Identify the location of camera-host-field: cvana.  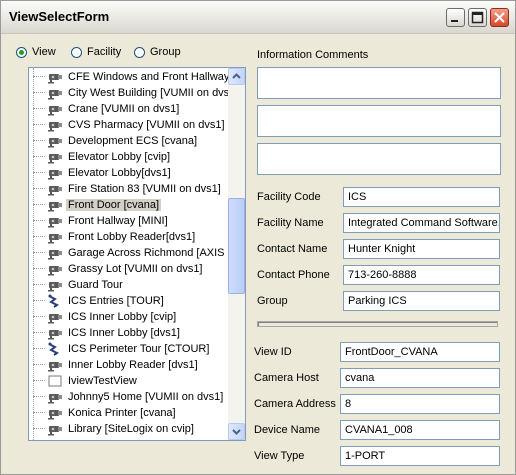
(420, 378).